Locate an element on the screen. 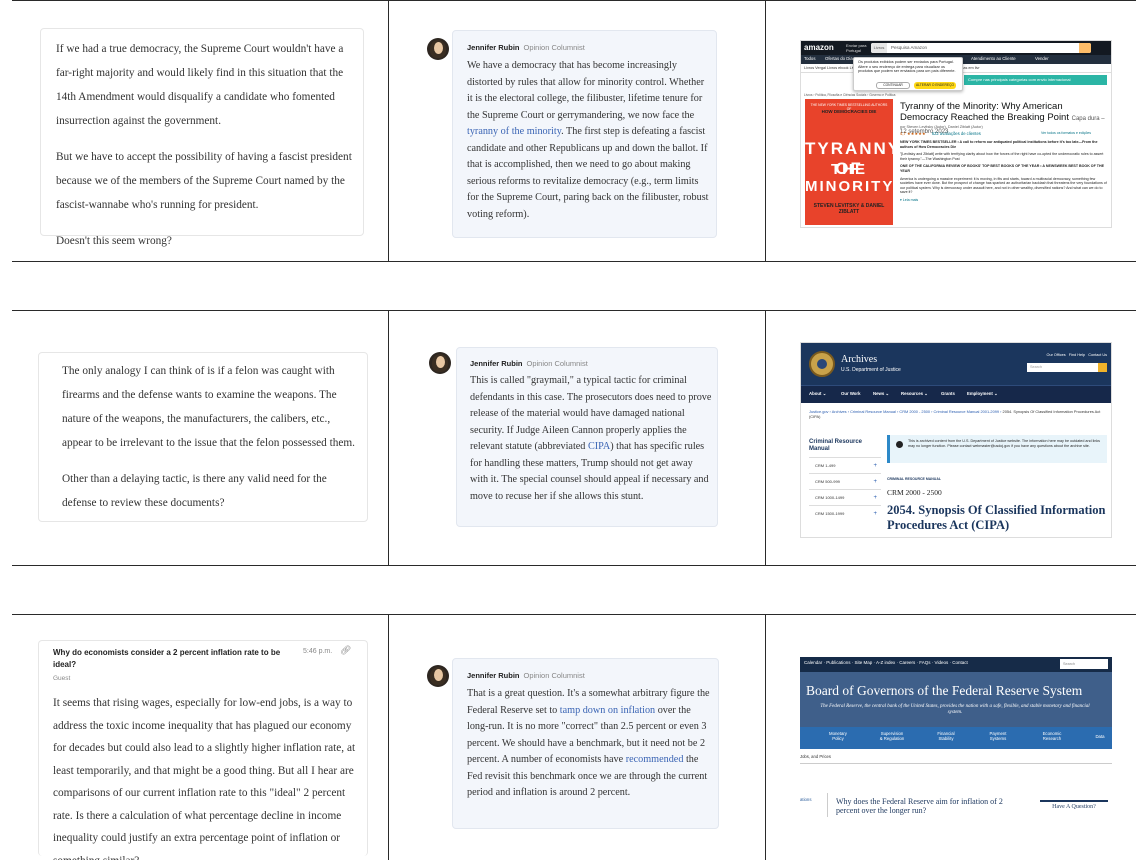 The height and width of the screenshot is (860, 1136). nav-resources: Resources ⌄ is located at coordinates (914, 394).